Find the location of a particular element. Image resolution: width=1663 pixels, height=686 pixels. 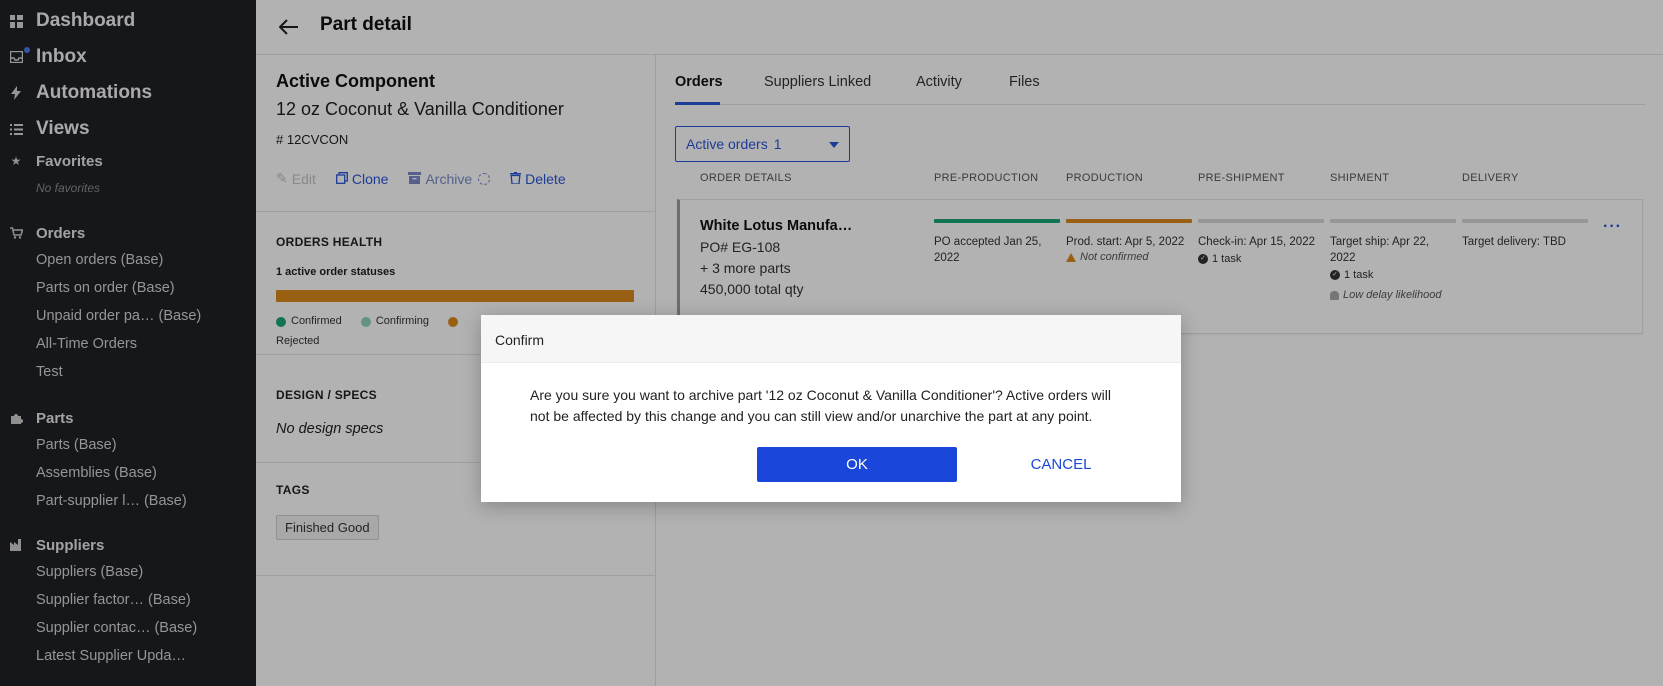

dialog-title: Confirm is located at coordinates (520, 340).